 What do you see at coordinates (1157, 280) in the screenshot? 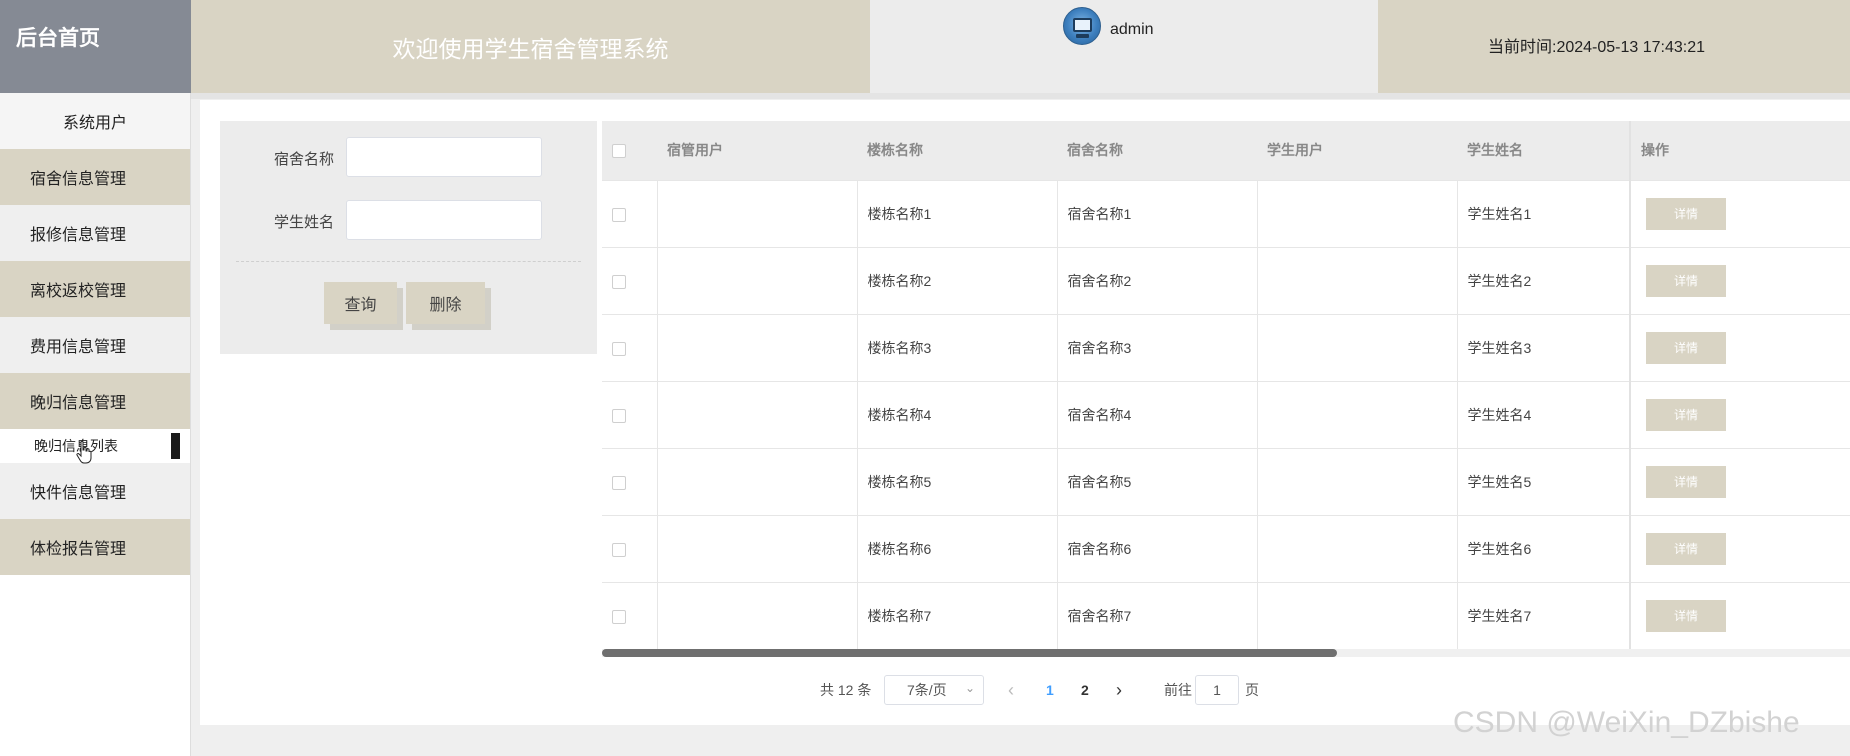
I see `dorm-cell: 宿舍名称2` at bounding box center [1157, 280].